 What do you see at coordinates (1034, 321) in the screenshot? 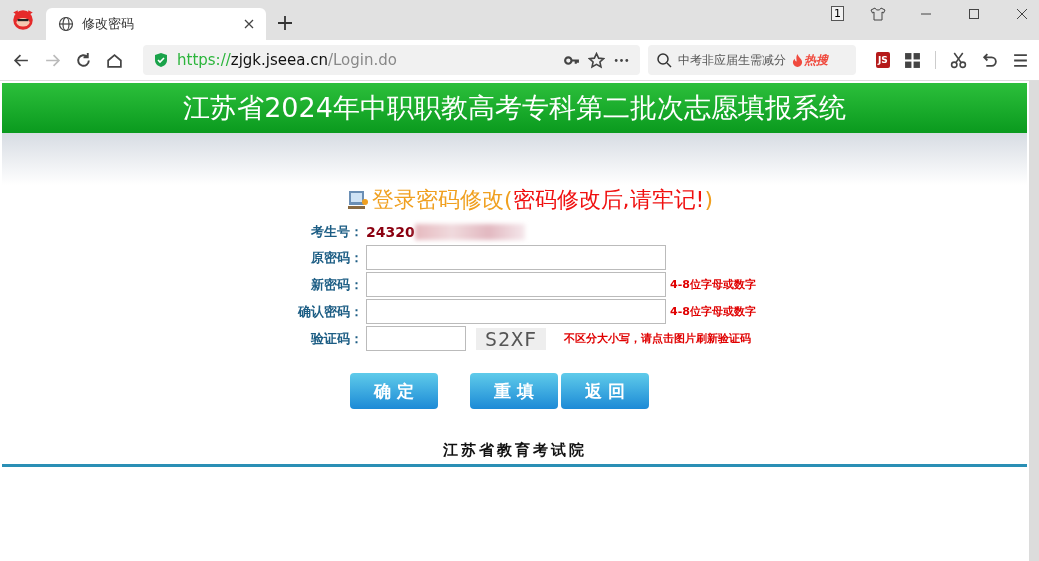
I see `scrollbar` at bounding box center [1034, 321].